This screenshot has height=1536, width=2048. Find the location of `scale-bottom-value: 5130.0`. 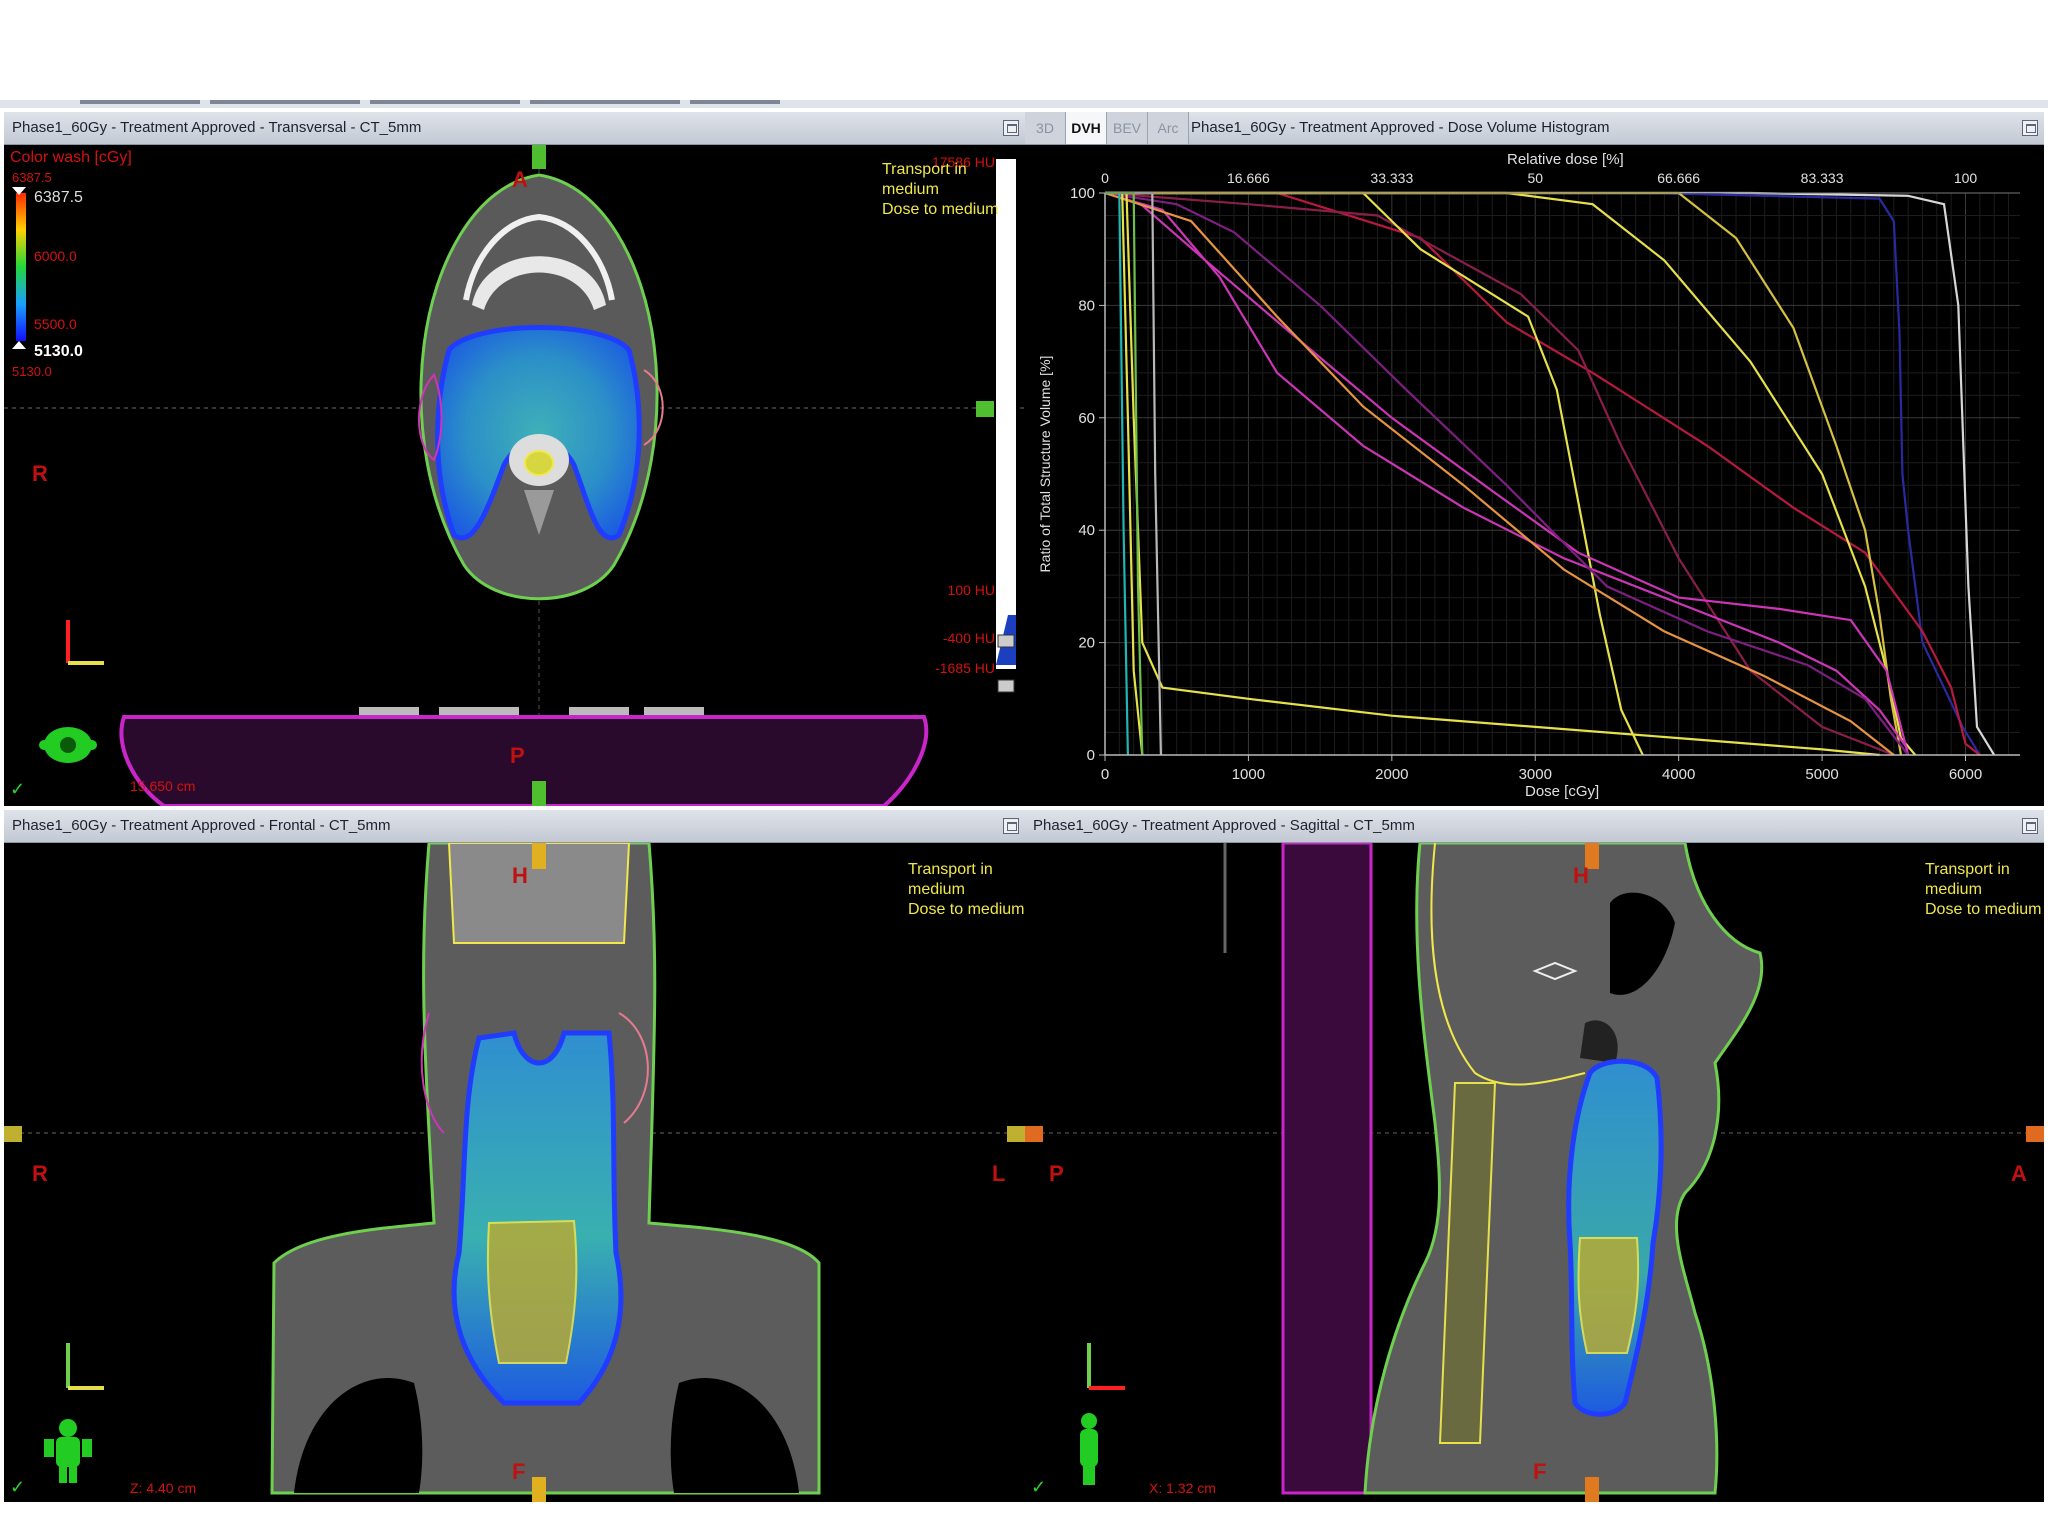

scale-bottom-value: 5130.0 is located at coordinates (58, 352).